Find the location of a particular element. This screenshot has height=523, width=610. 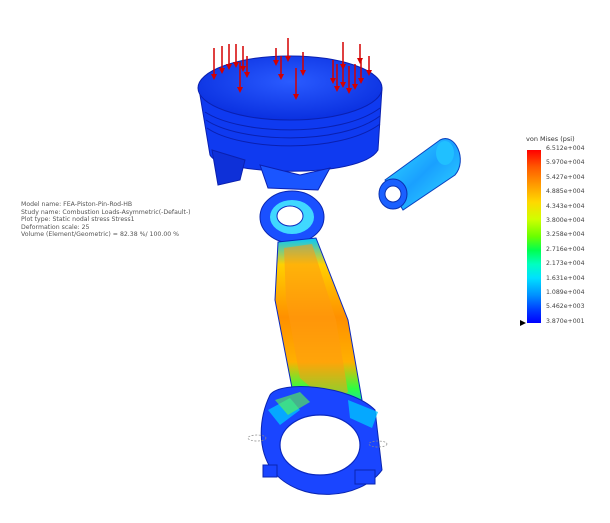

legend-tick-label: 2.173e+004 is located at coordinates (565, 264).